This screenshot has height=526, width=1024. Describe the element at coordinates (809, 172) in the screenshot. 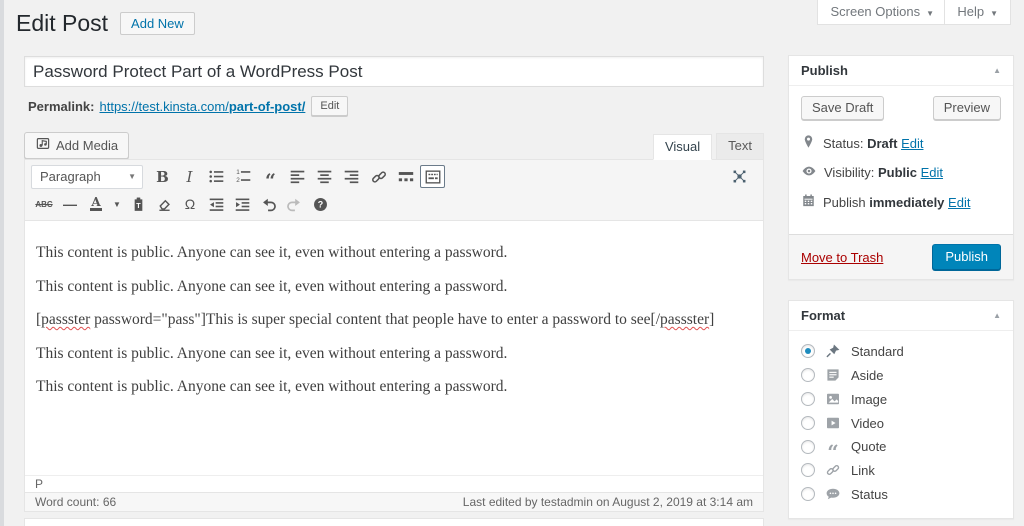

I see `eye-icon` at that location.